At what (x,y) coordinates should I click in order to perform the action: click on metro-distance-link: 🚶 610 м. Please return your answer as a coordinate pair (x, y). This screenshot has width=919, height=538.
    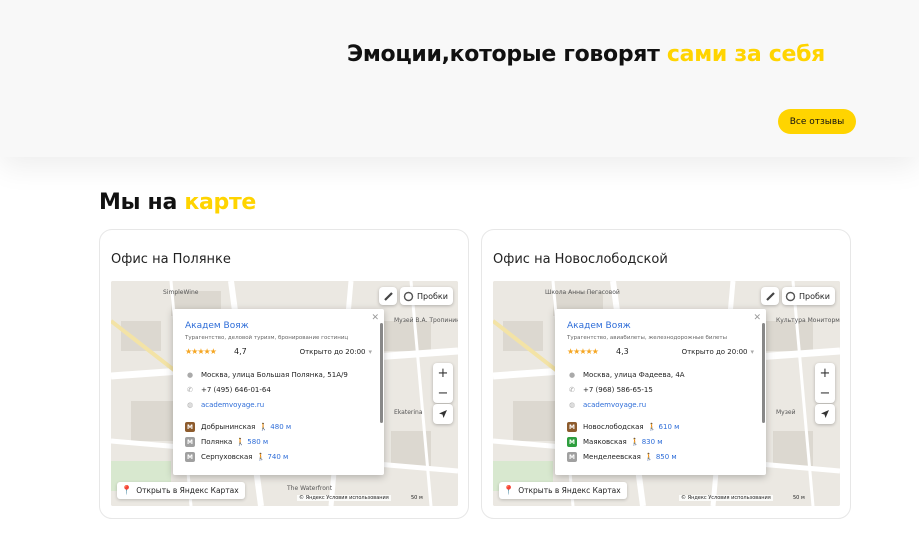
    Looking at the image, I should click on (664, 427).